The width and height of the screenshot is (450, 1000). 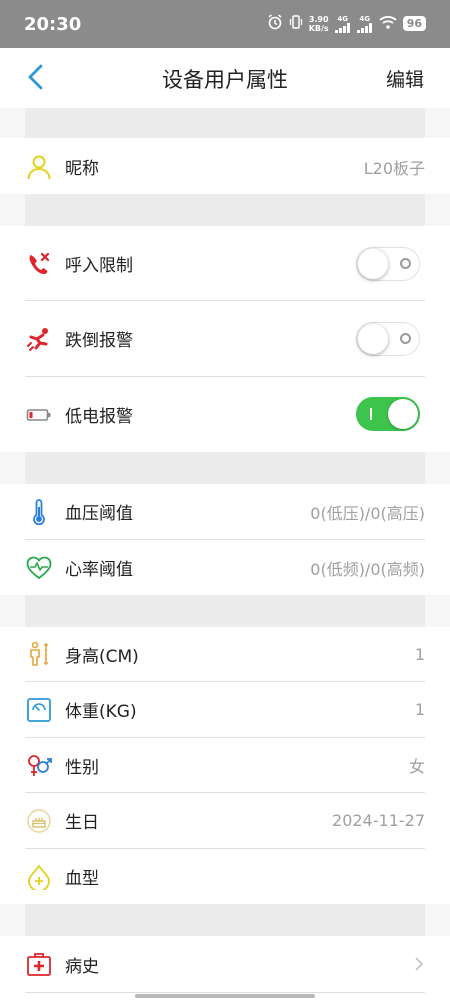 I want to click on call-blocked-icon, so click(x=39, y=264).